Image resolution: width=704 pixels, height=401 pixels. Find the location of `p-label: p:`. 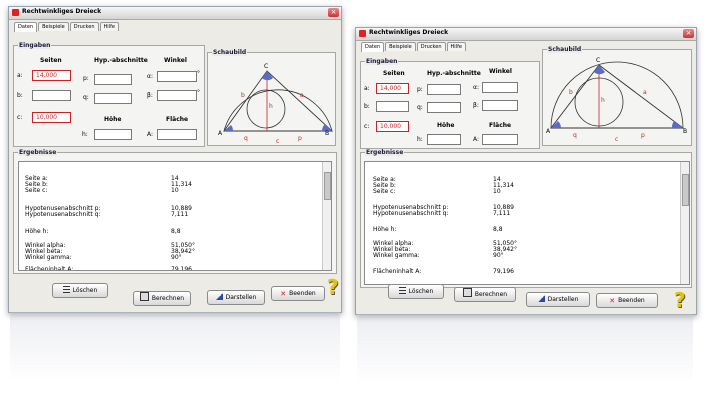

p-label: p: is located at coordinates (420, 89).